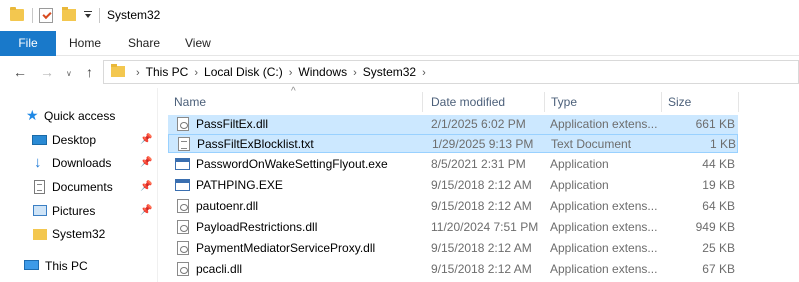 The image size is (799, 282). What do you see at coordinates (485, 227) in the screenshot?
I see `file-date: 11/20/2024 7:51 PM` at bounding box center [485, 227].